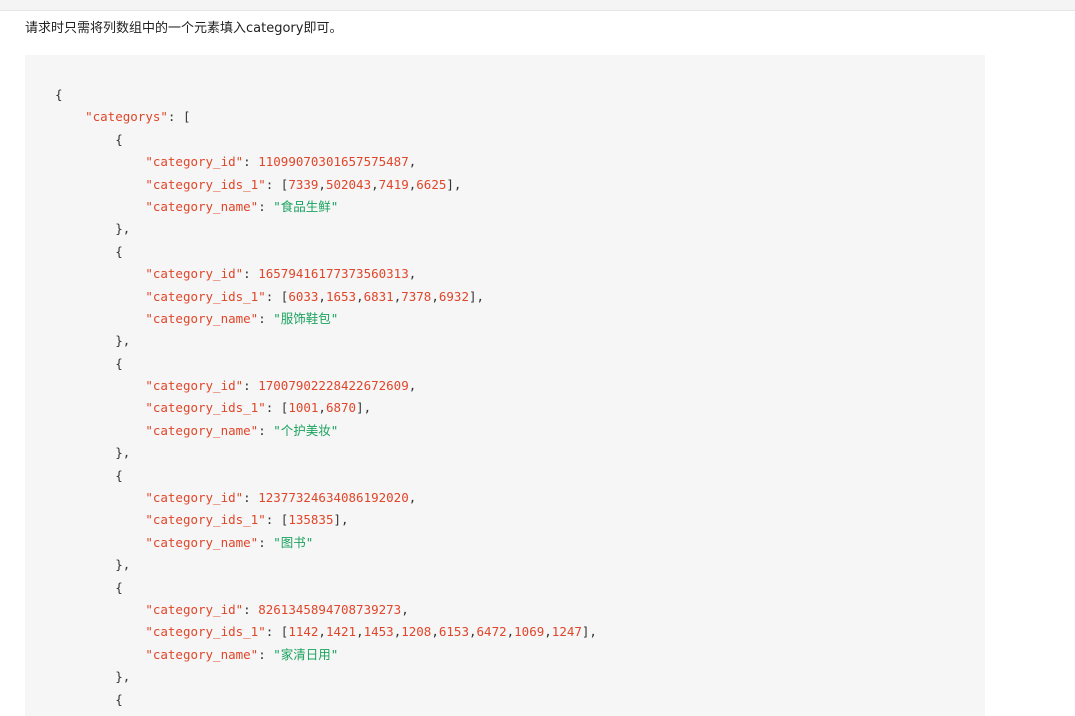 This screenshot has width=1075, height=716. I want to click on code-line-category-name: "category_name": "食品生鲜", so click(242, 206).